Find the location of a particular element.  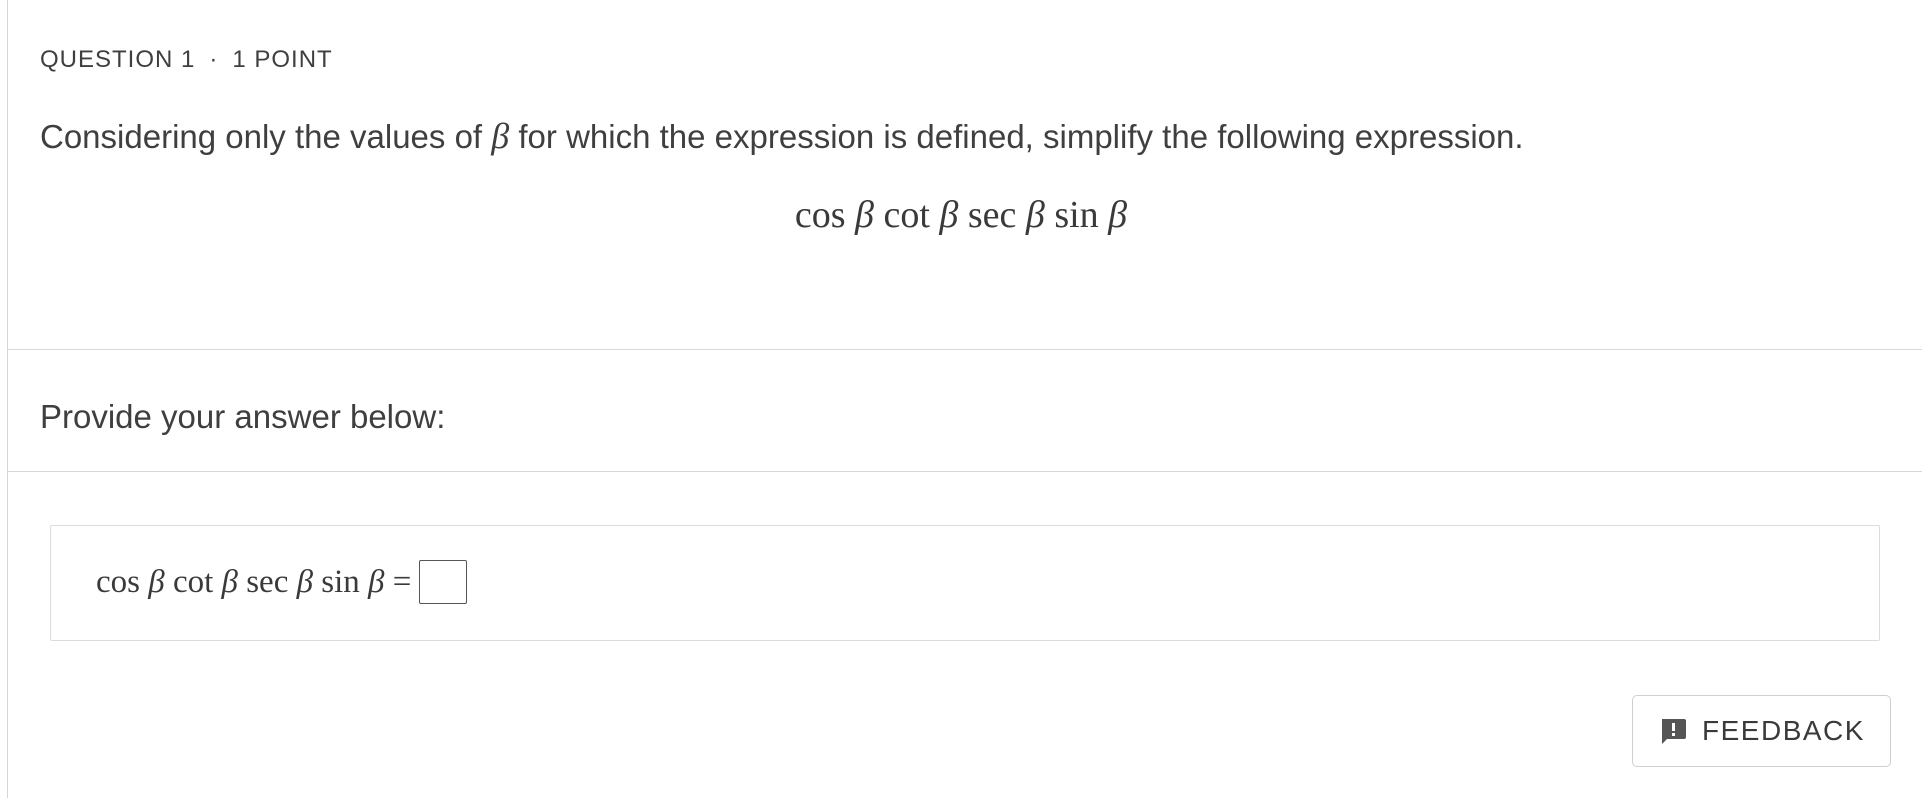

prompt-text-start: Considering only the values of is located at coordinates (266, 136).